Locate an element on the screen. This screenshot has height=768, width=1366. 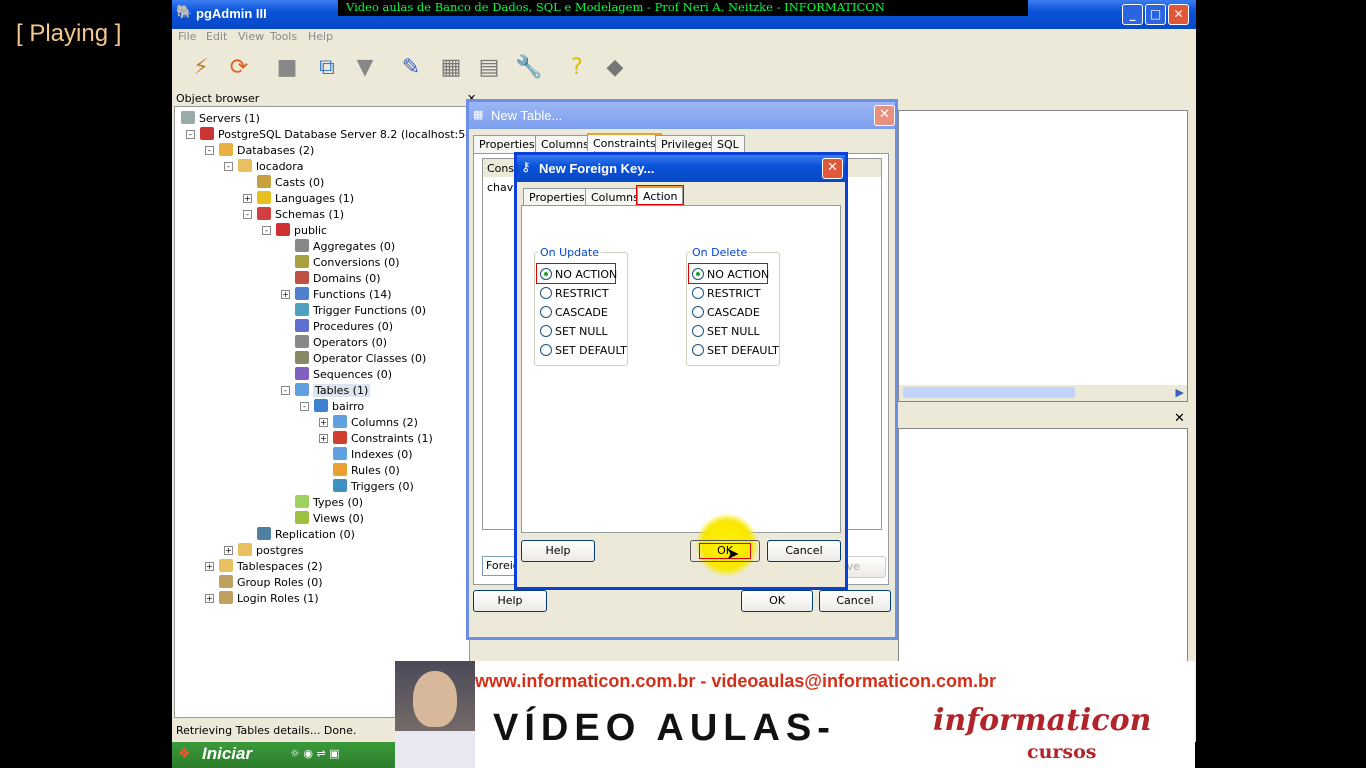
tree-node: bairro is located at coordinates (339, 406).